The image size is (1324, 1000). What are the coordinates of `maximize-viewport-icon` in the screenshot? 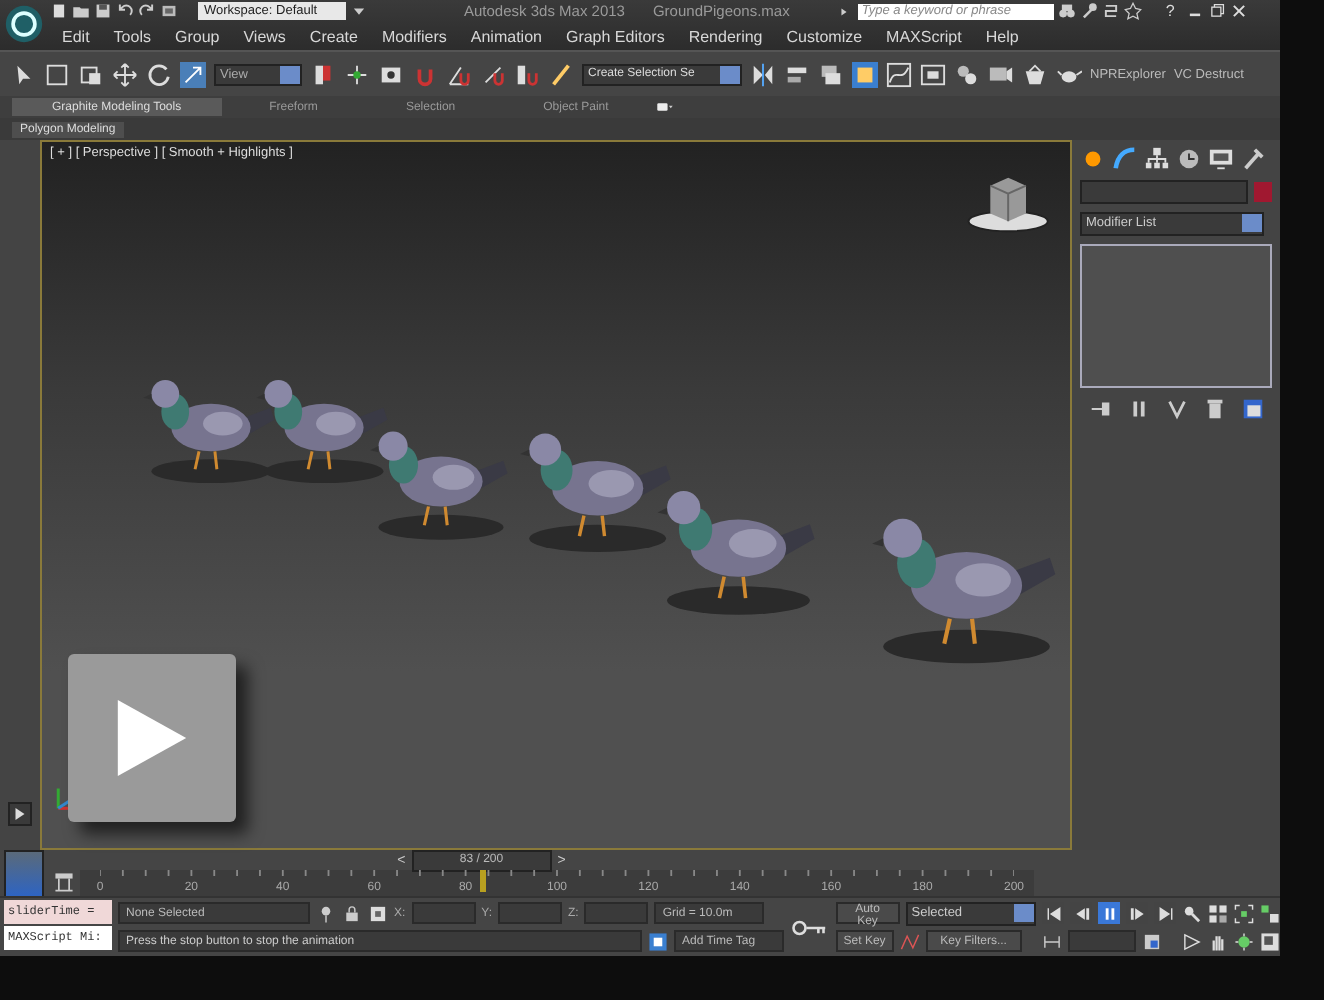 It's located at (1270, 941).